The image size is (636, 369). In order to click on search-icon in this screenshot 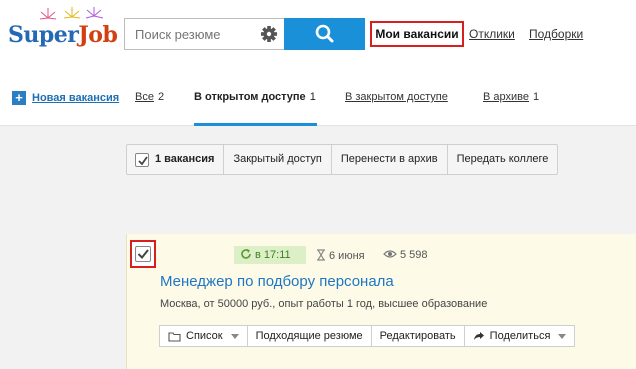, I will do `click(324, 33)`.